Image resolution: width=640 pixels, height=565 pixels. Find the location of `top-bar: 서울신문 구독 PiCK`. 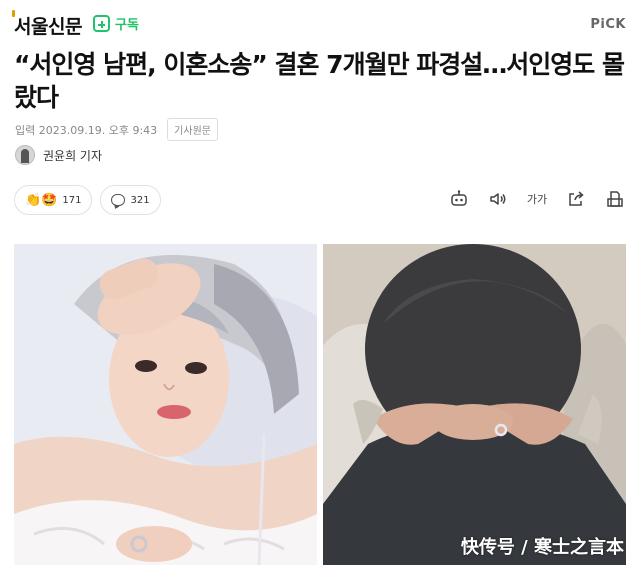

top-bar: 서울신문 구독 PiCK is located at coordinates (320, 24).